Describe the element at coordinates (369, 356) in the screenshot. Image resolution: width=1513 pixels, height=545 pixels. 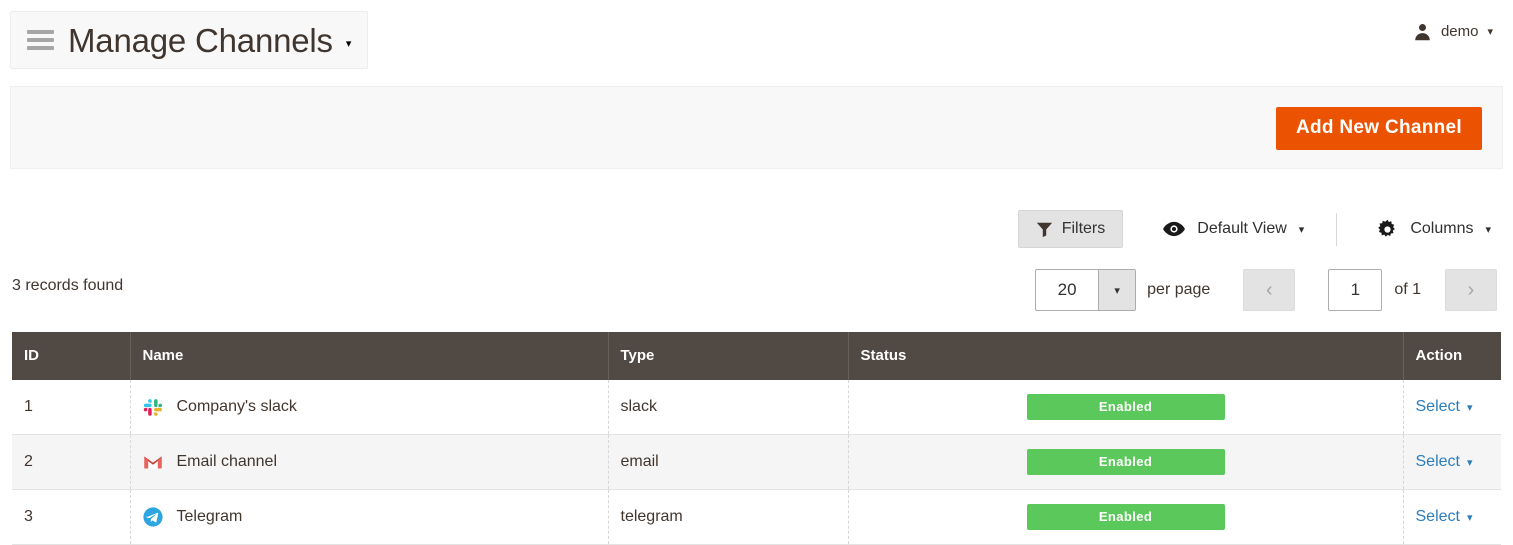
I see `column-header-name: Name` at that location.